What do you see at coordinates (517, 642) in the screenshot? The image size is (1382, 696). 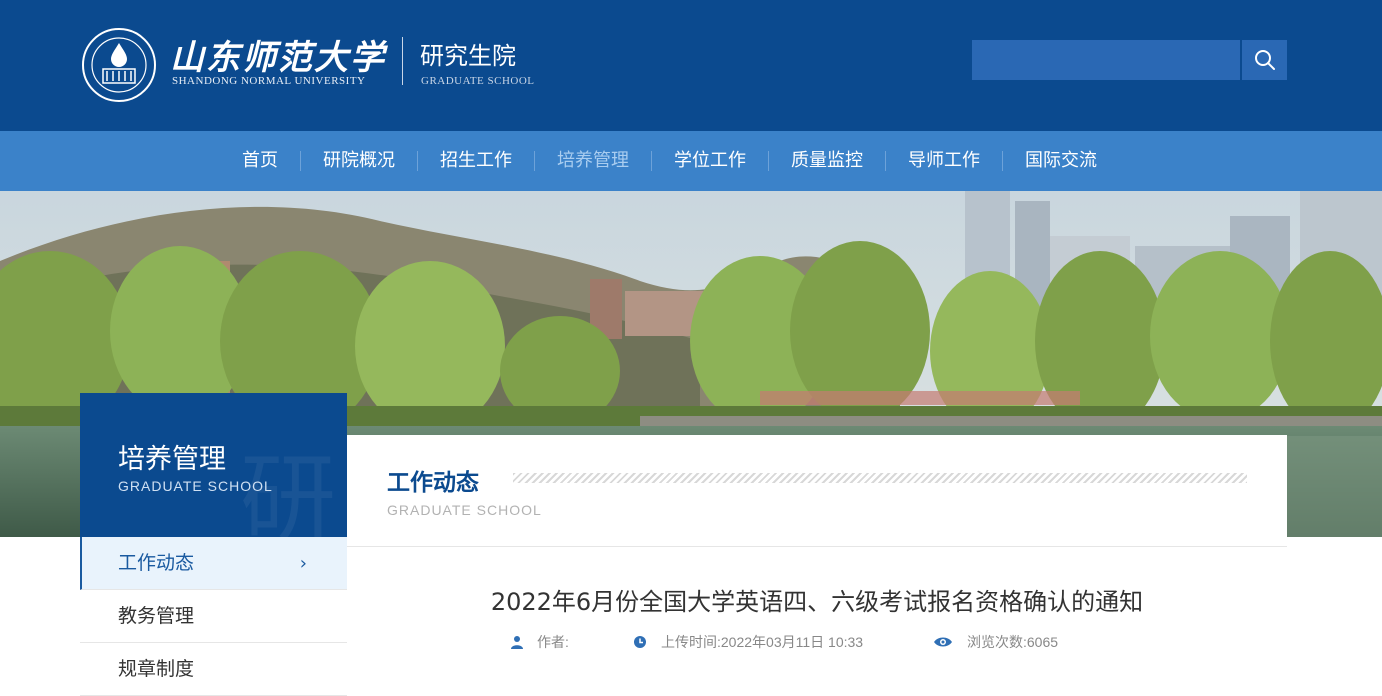 I see `user-icon` at bounding box center [517, 642].